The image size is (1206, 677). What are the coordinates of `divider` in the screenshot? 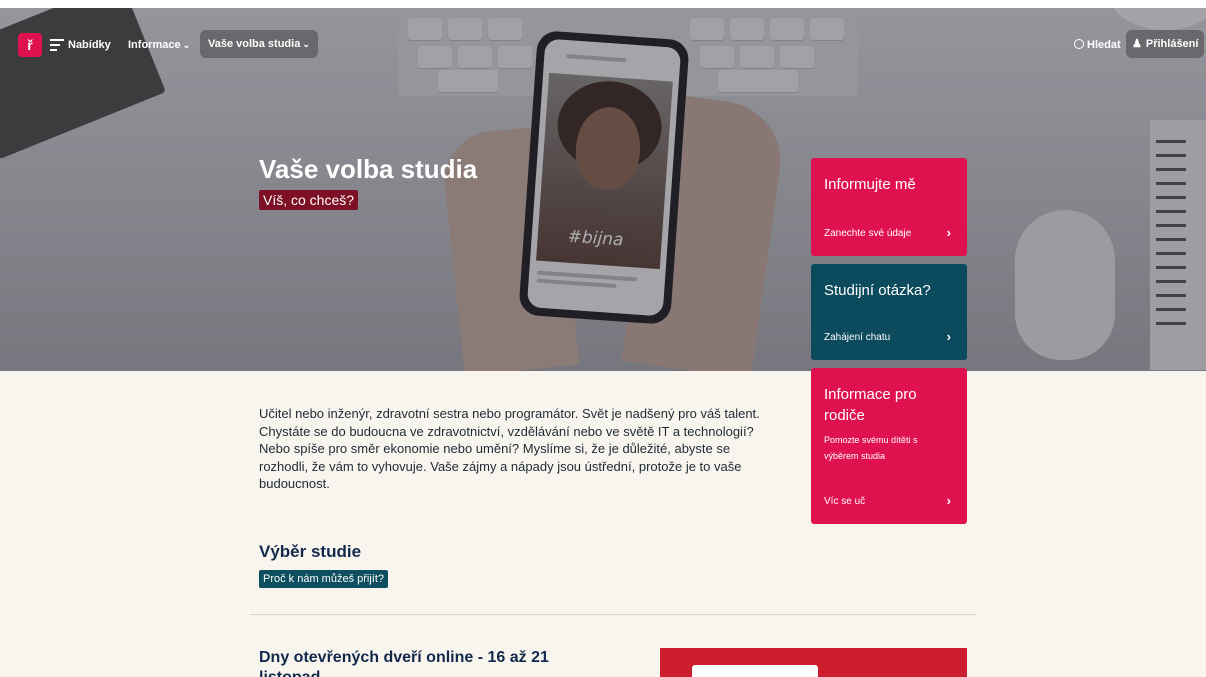 It's located at (613, 614).